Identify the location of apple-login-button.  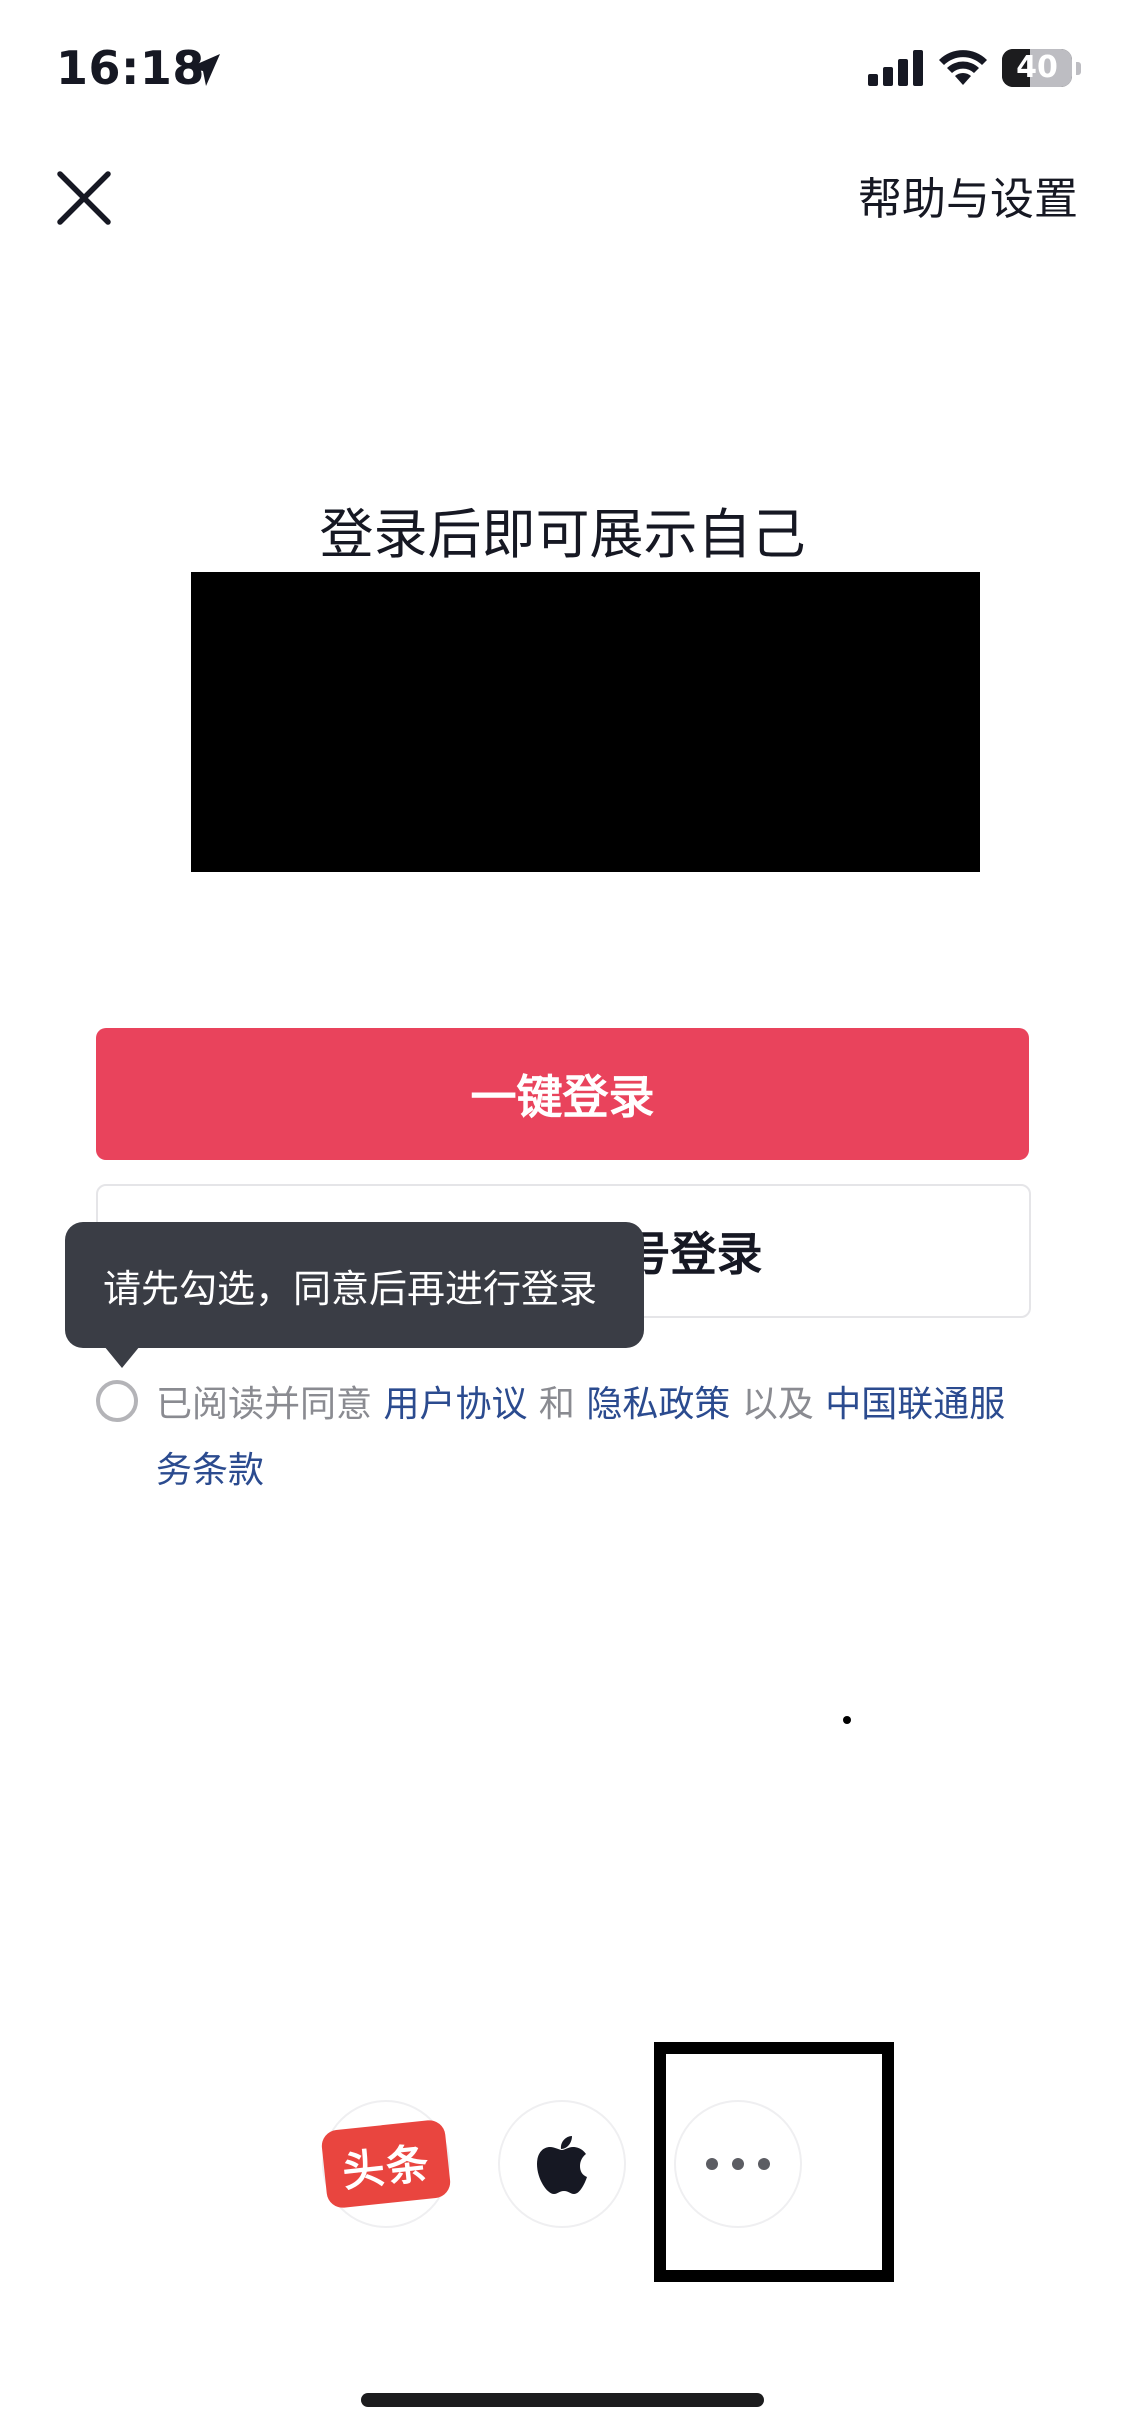
(562, 2164).